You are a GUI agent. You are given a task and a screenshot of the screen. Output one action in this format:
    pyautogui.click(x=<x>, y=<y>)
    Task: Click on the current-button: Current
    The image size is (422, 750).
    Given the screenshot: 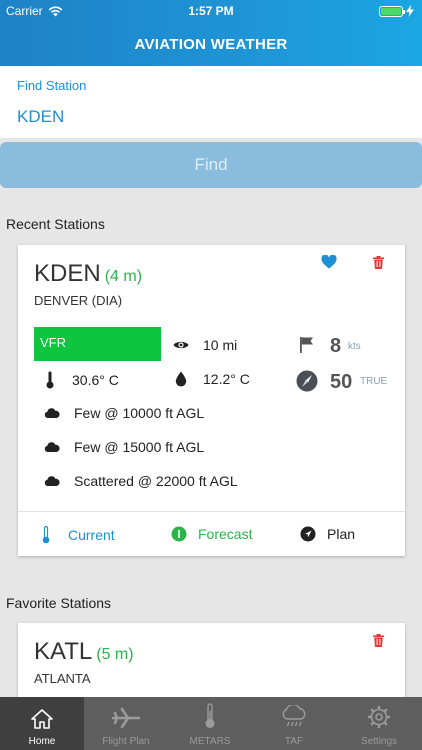 What is the action you would take?
    pyautogui.click(x=78, y=535)
    